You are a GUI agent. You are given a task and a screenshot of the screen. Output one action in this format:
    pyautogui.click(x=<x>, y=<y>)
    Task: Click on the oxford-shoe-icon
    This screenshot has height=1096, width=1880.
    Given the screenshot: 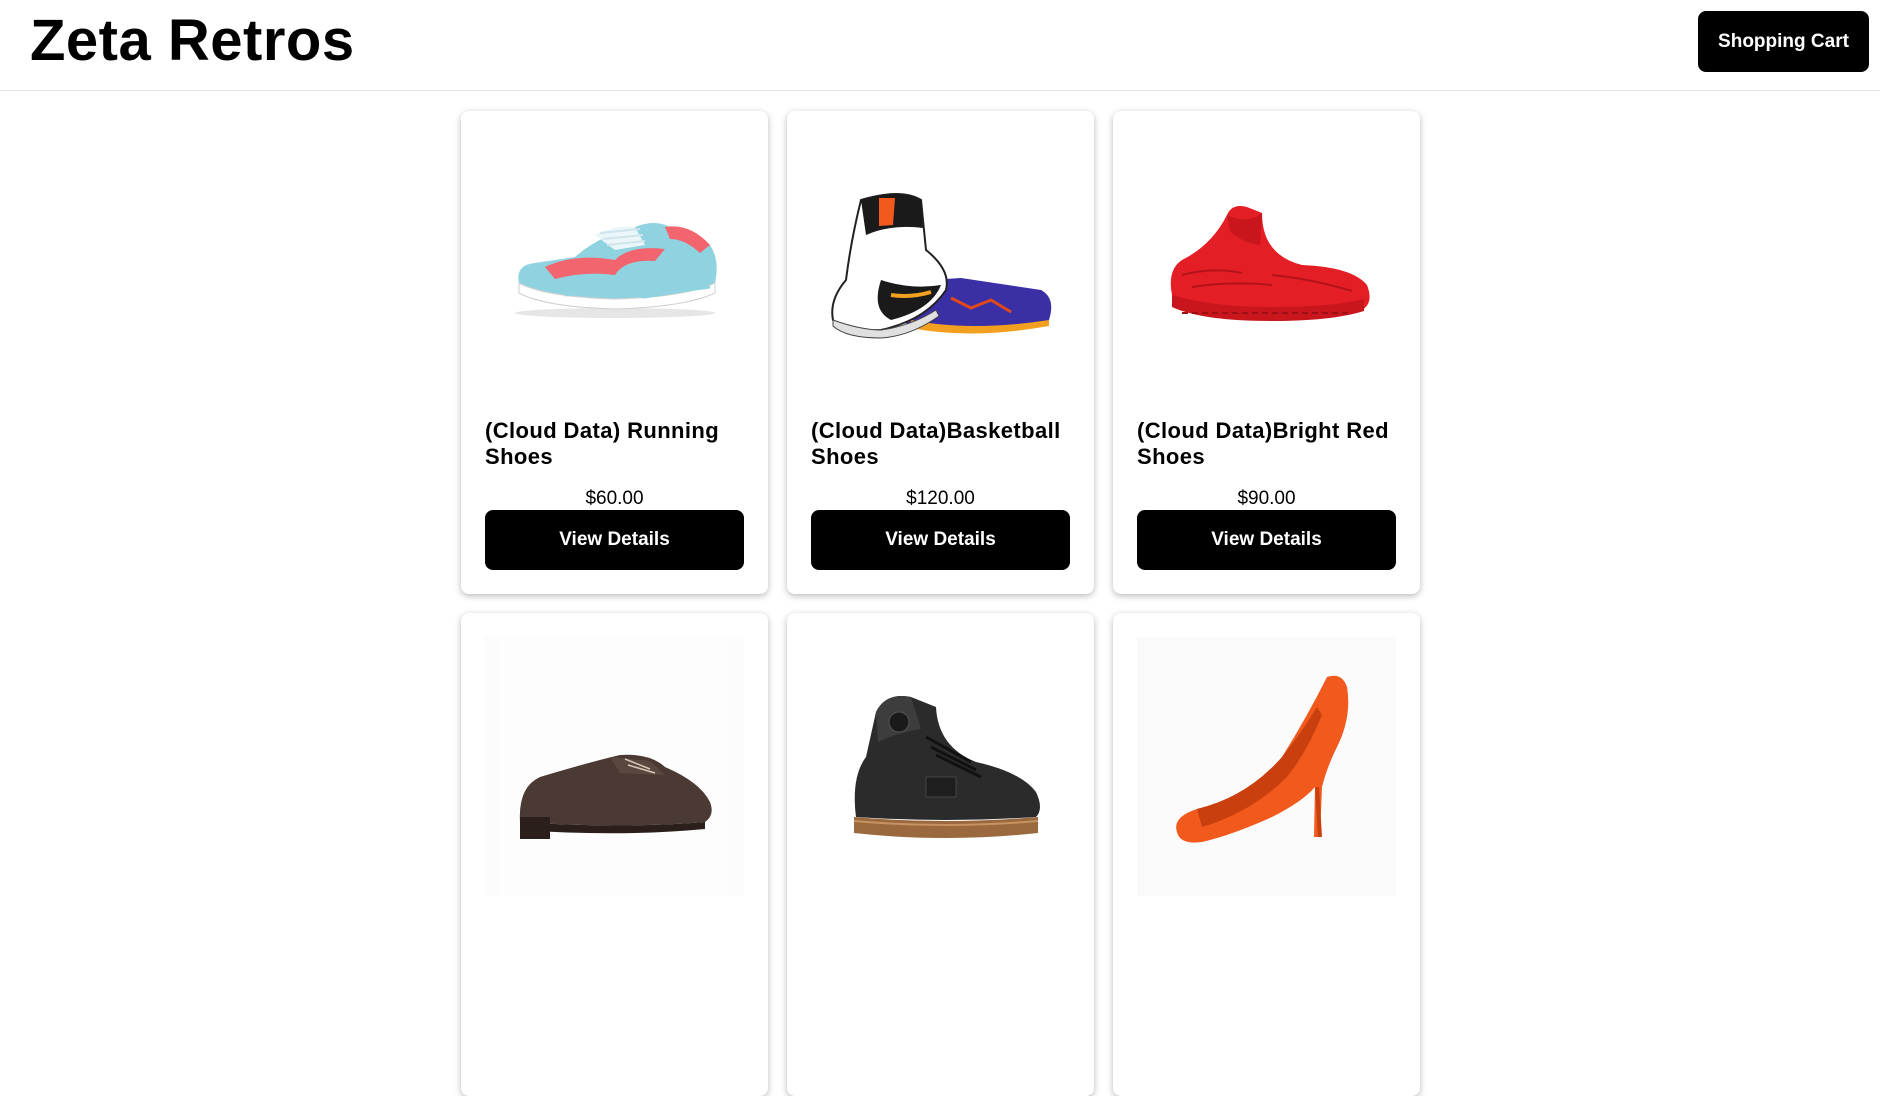 What is the action you would take?
    pyautogui.click(x=614, y=766)
    